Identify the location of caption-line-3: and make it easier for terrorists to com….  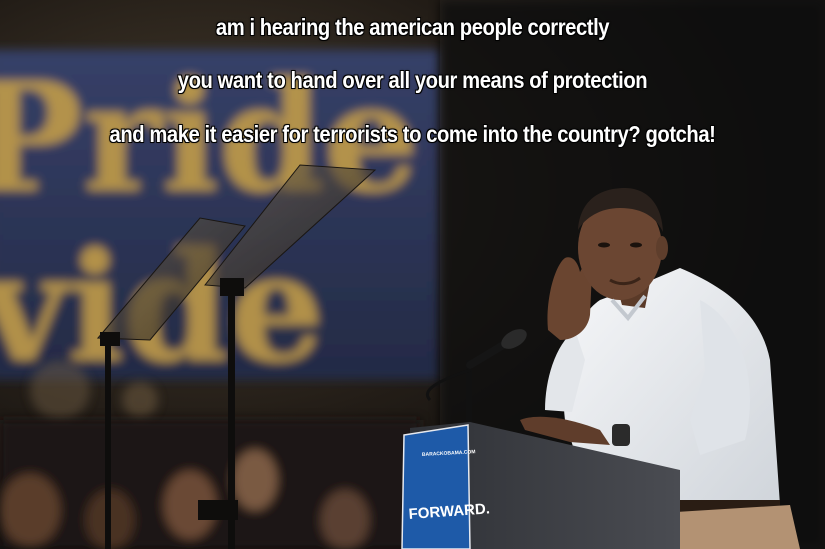
(412, 134).